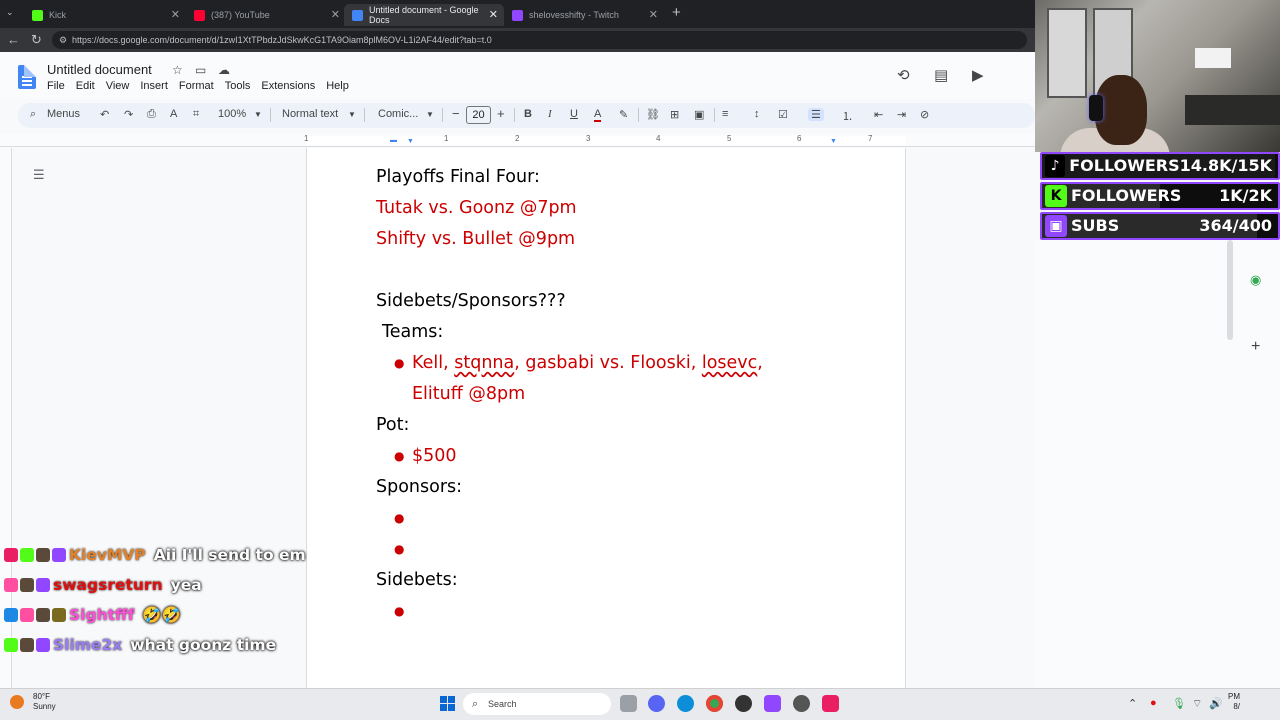  I want to click on clear-formatting-icon: ⊘, so click(924, 114).